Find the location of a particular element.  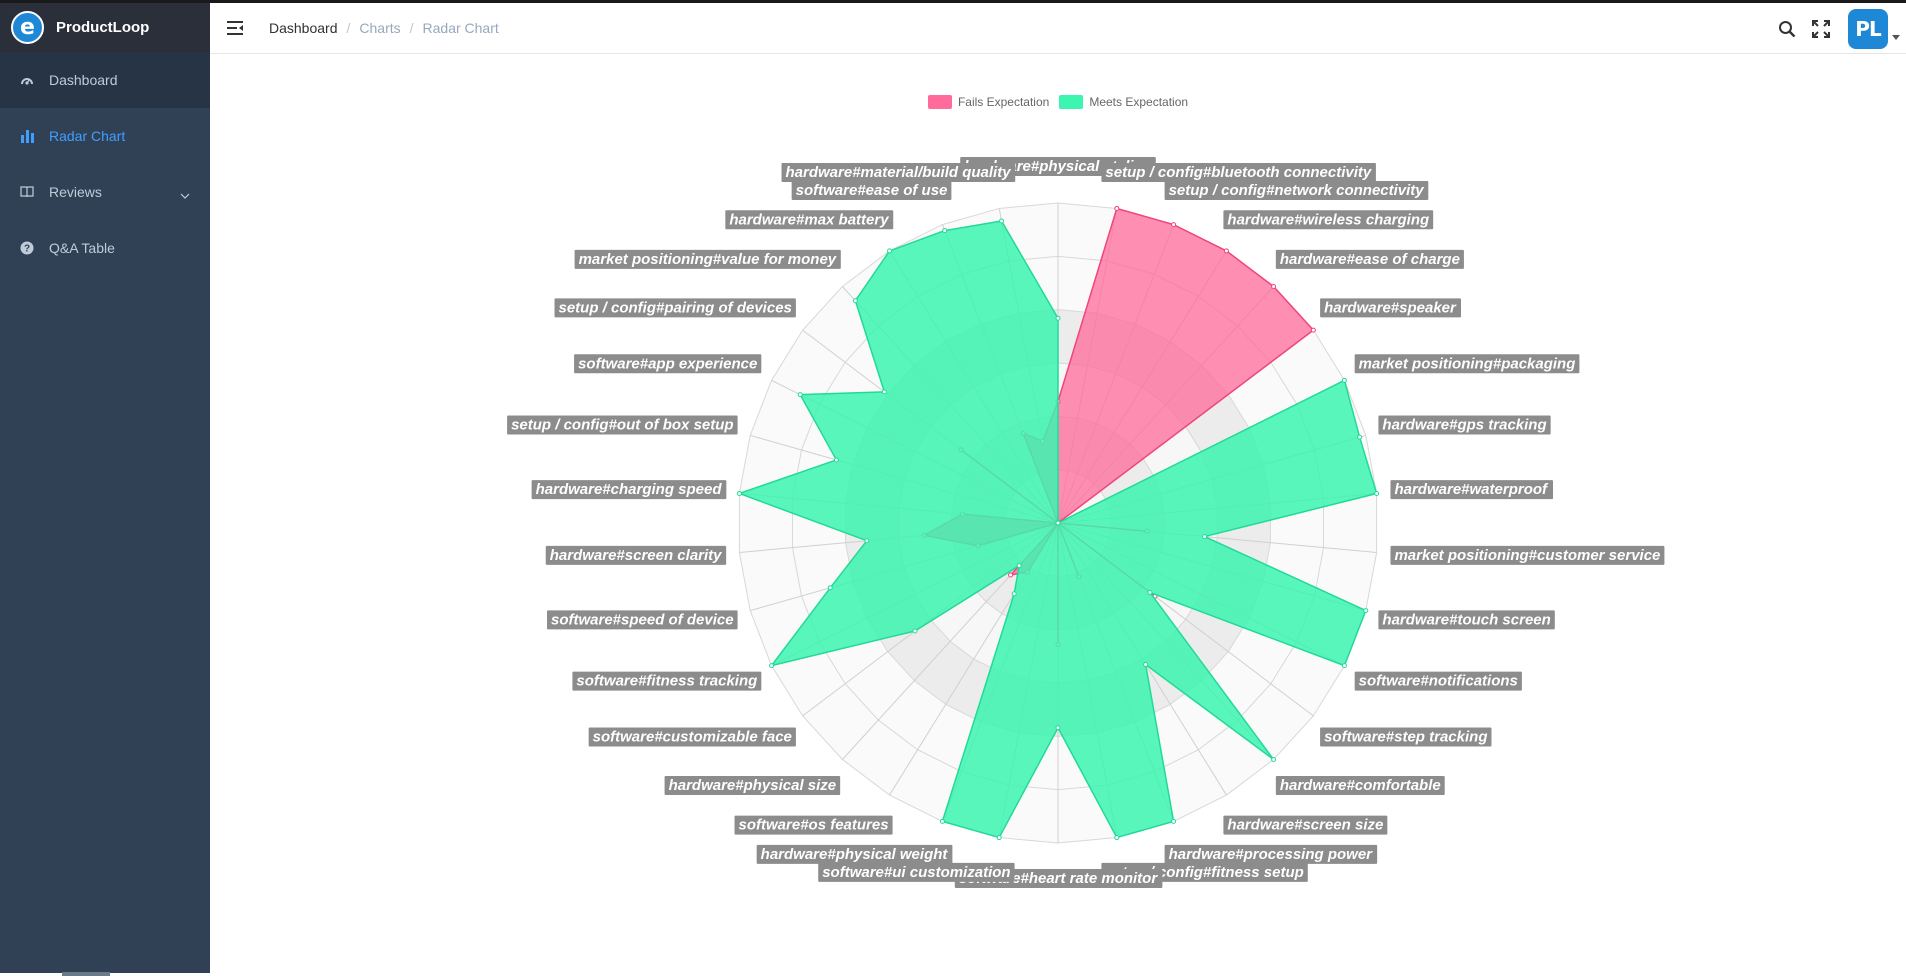

search-icon is located at coordinates (1787, 29).